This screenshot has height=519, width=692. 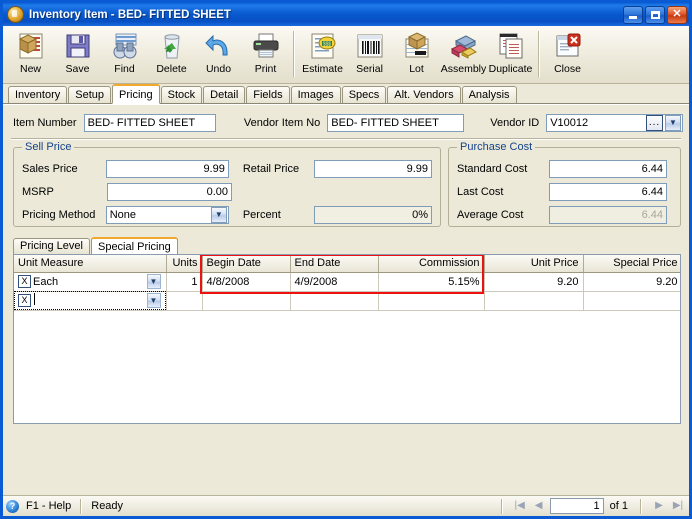 I want to click on tab-analysis: Analysis, so click(x=489, y=94).